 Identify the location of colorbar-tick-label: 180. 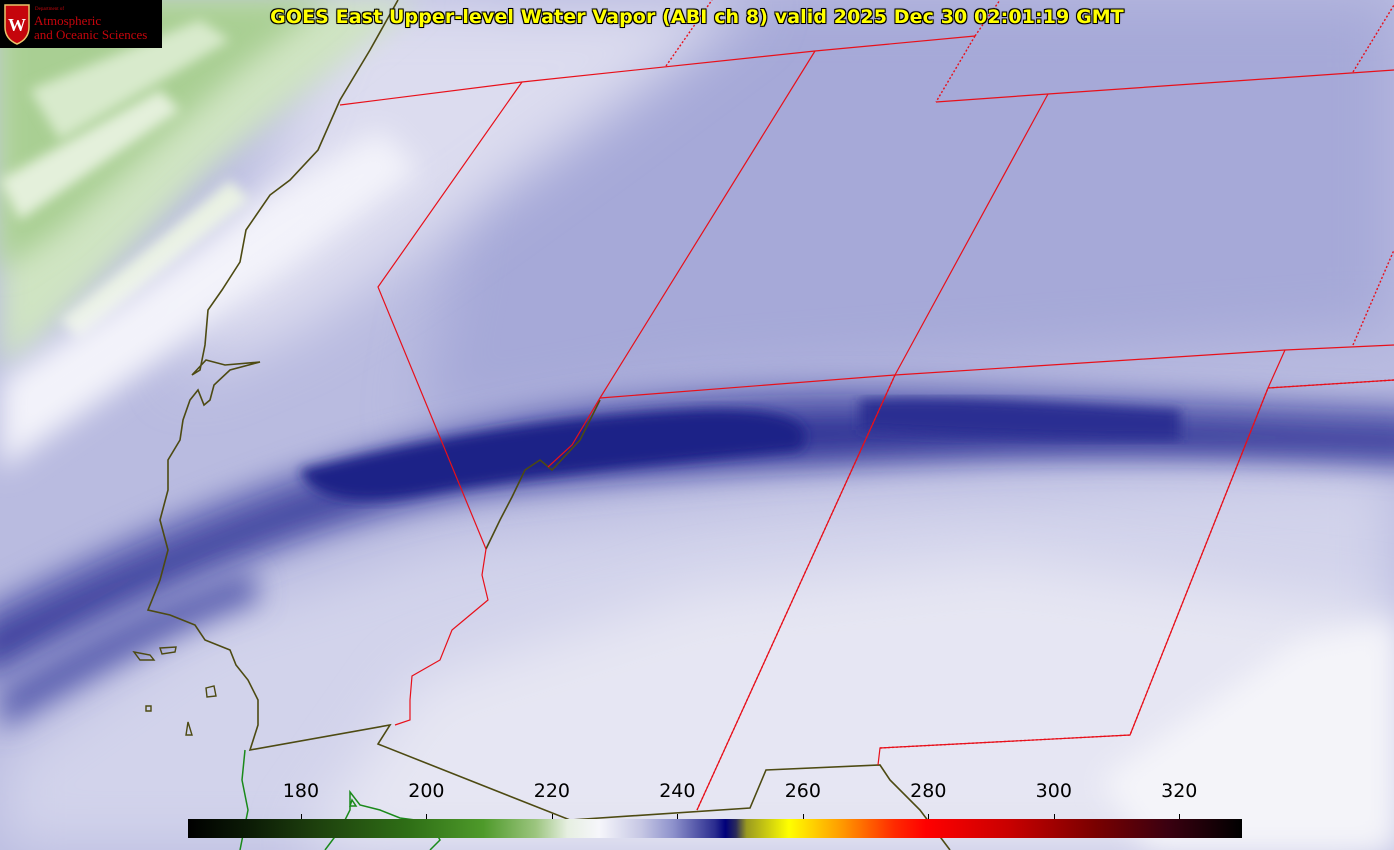
(301, 791).